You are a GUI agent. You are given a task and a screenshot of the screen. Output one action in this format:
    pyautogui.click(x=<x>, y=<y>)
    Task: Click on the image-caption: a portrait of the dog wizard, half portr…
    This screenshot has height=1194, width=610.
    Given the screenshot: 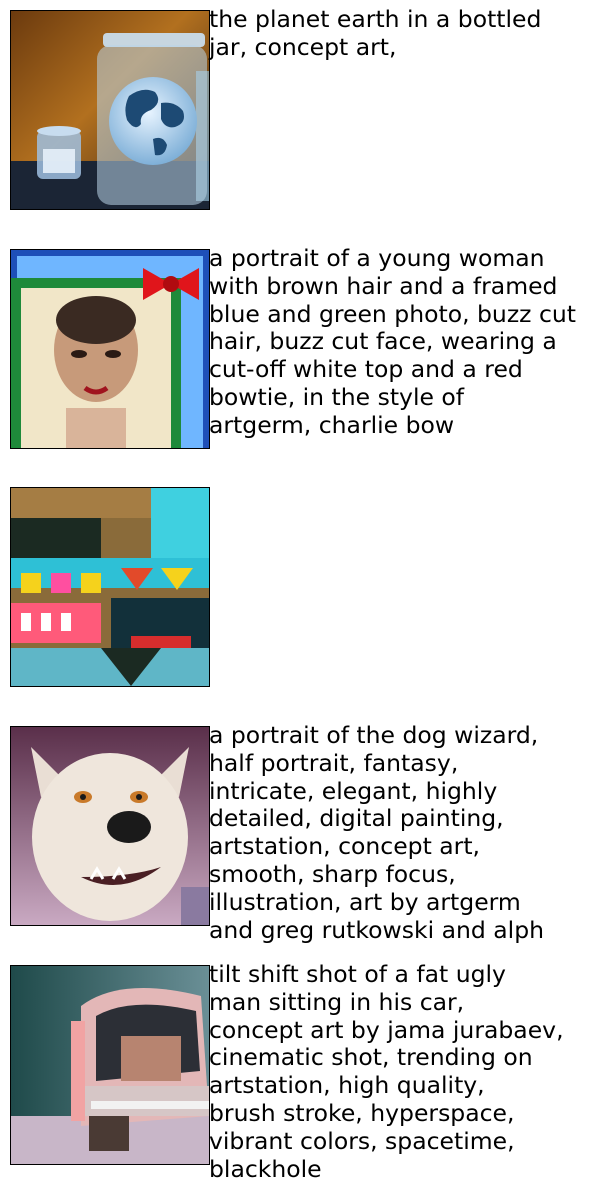 What is the action you would take?
    pyautogui.click(x=377, y=832)
    